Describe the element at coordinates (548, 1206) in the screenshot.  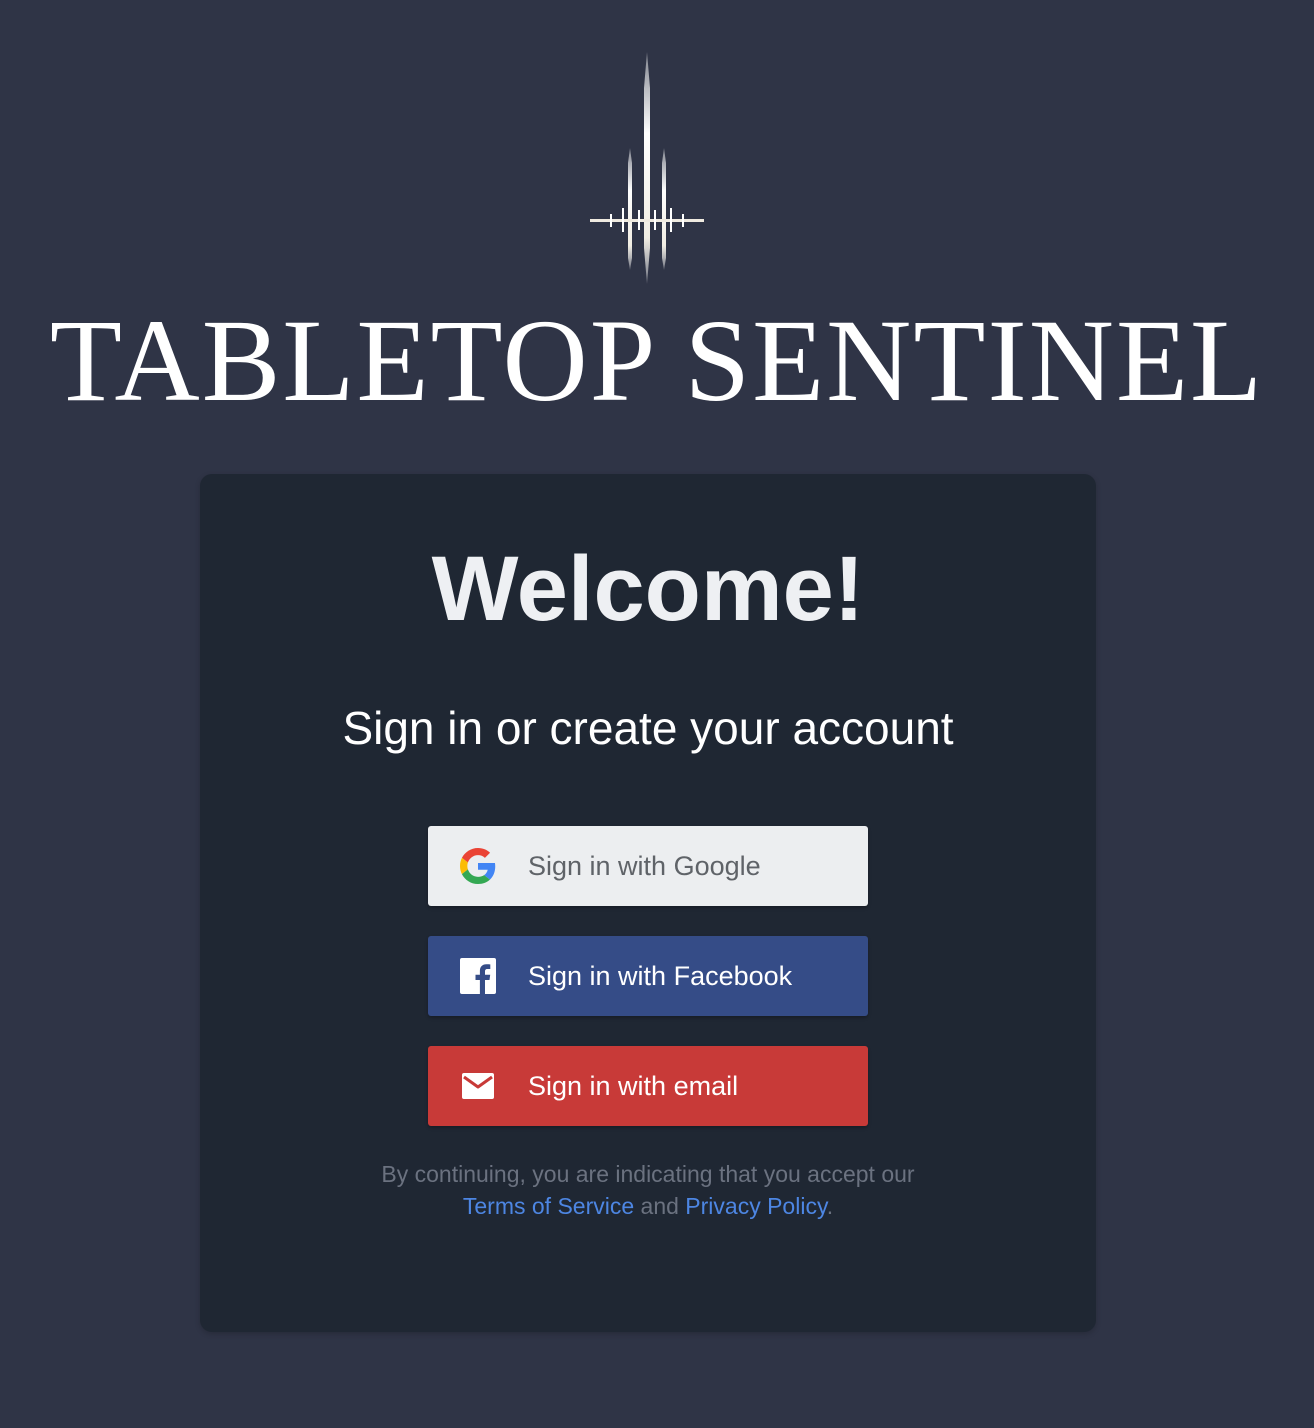
I see `terms-of-service-link: Terms of Service` at that location.